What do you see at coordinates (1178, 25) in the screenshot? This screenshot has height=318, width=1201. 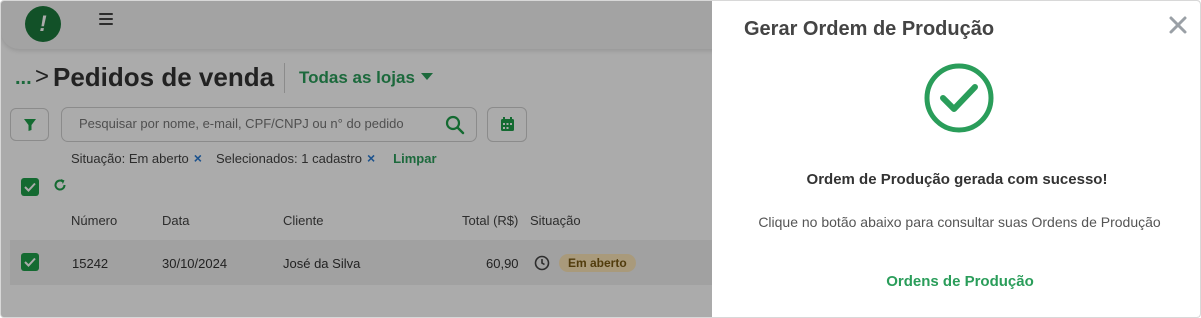 I see `close-icon` at bounding box center [1178, 25].